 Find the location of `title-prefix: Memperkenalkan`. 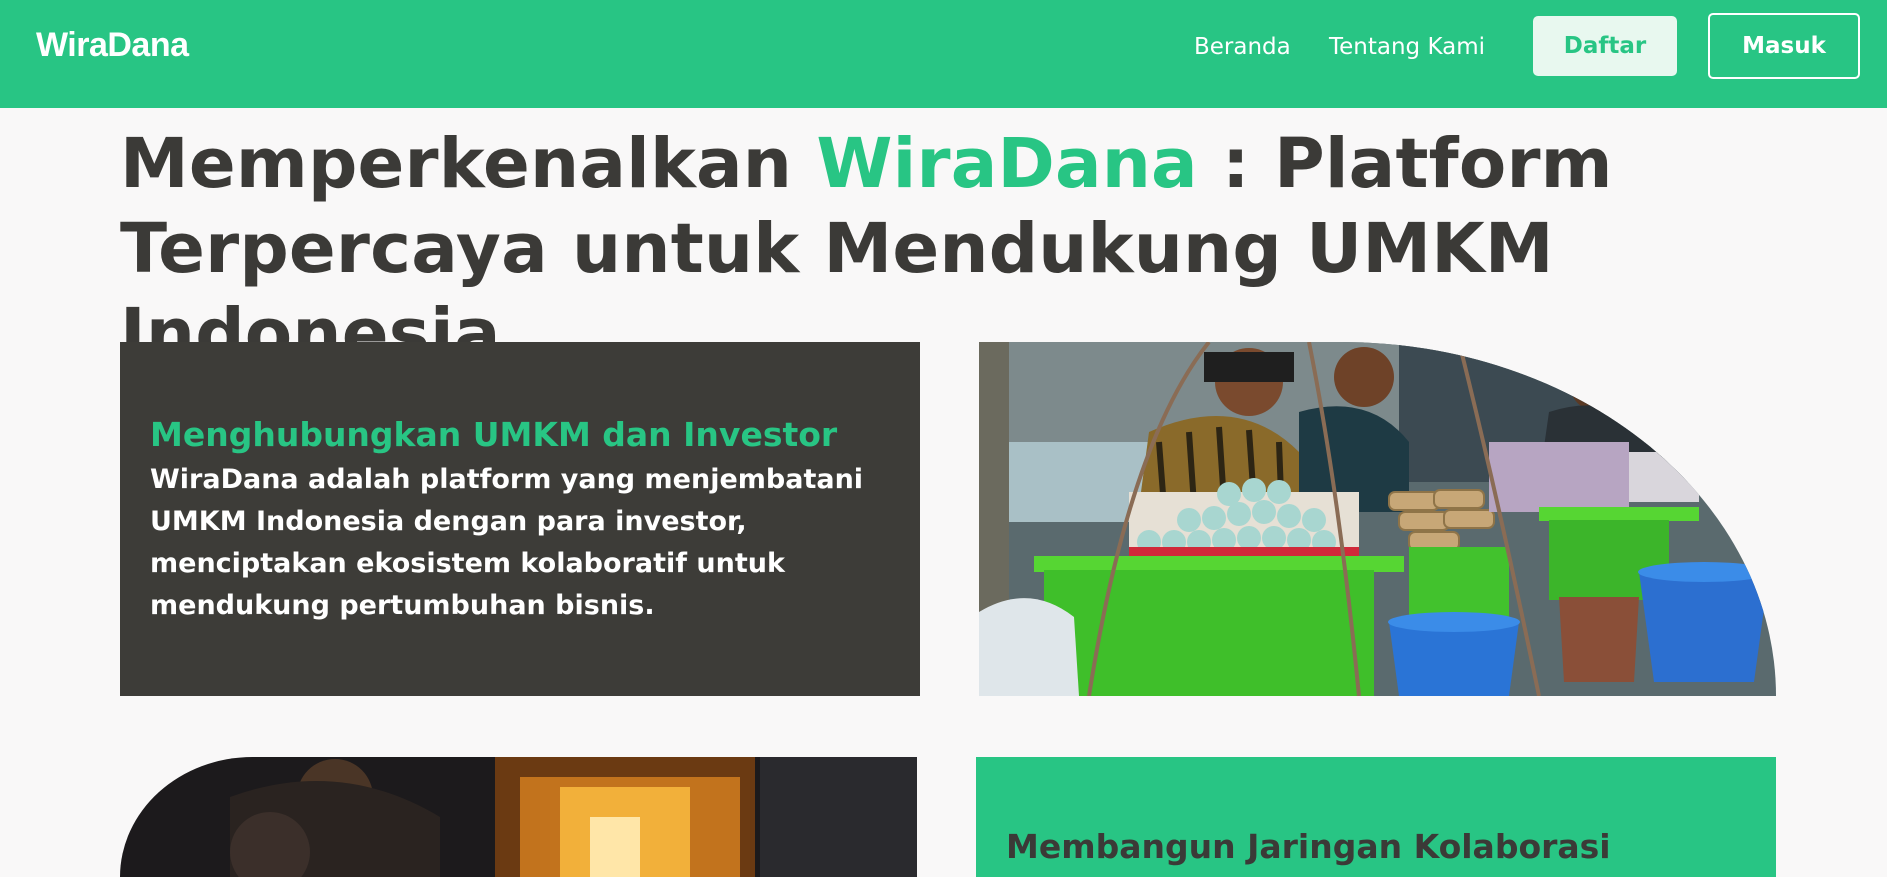

title-prefix: Memperkenalkan is located at coordinates (468, 164).